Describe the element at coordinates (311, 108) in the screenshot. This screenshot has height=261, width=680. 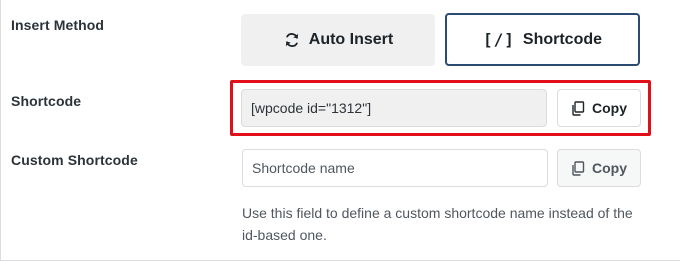
I see `shortcode-value: [wpcode id="1312"]` at that location.